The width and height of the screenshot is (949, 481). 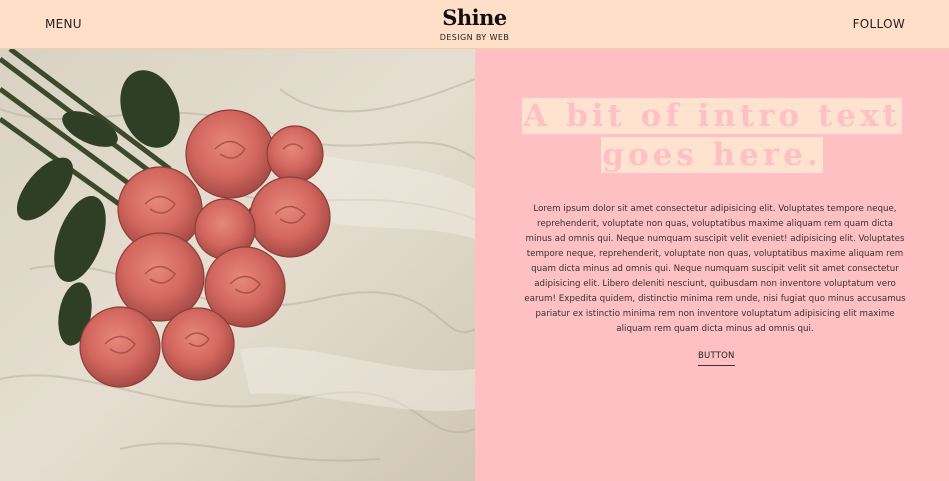 I want to click on brand: Shine DESIGN BY WEB, so click(x=474, y=24).